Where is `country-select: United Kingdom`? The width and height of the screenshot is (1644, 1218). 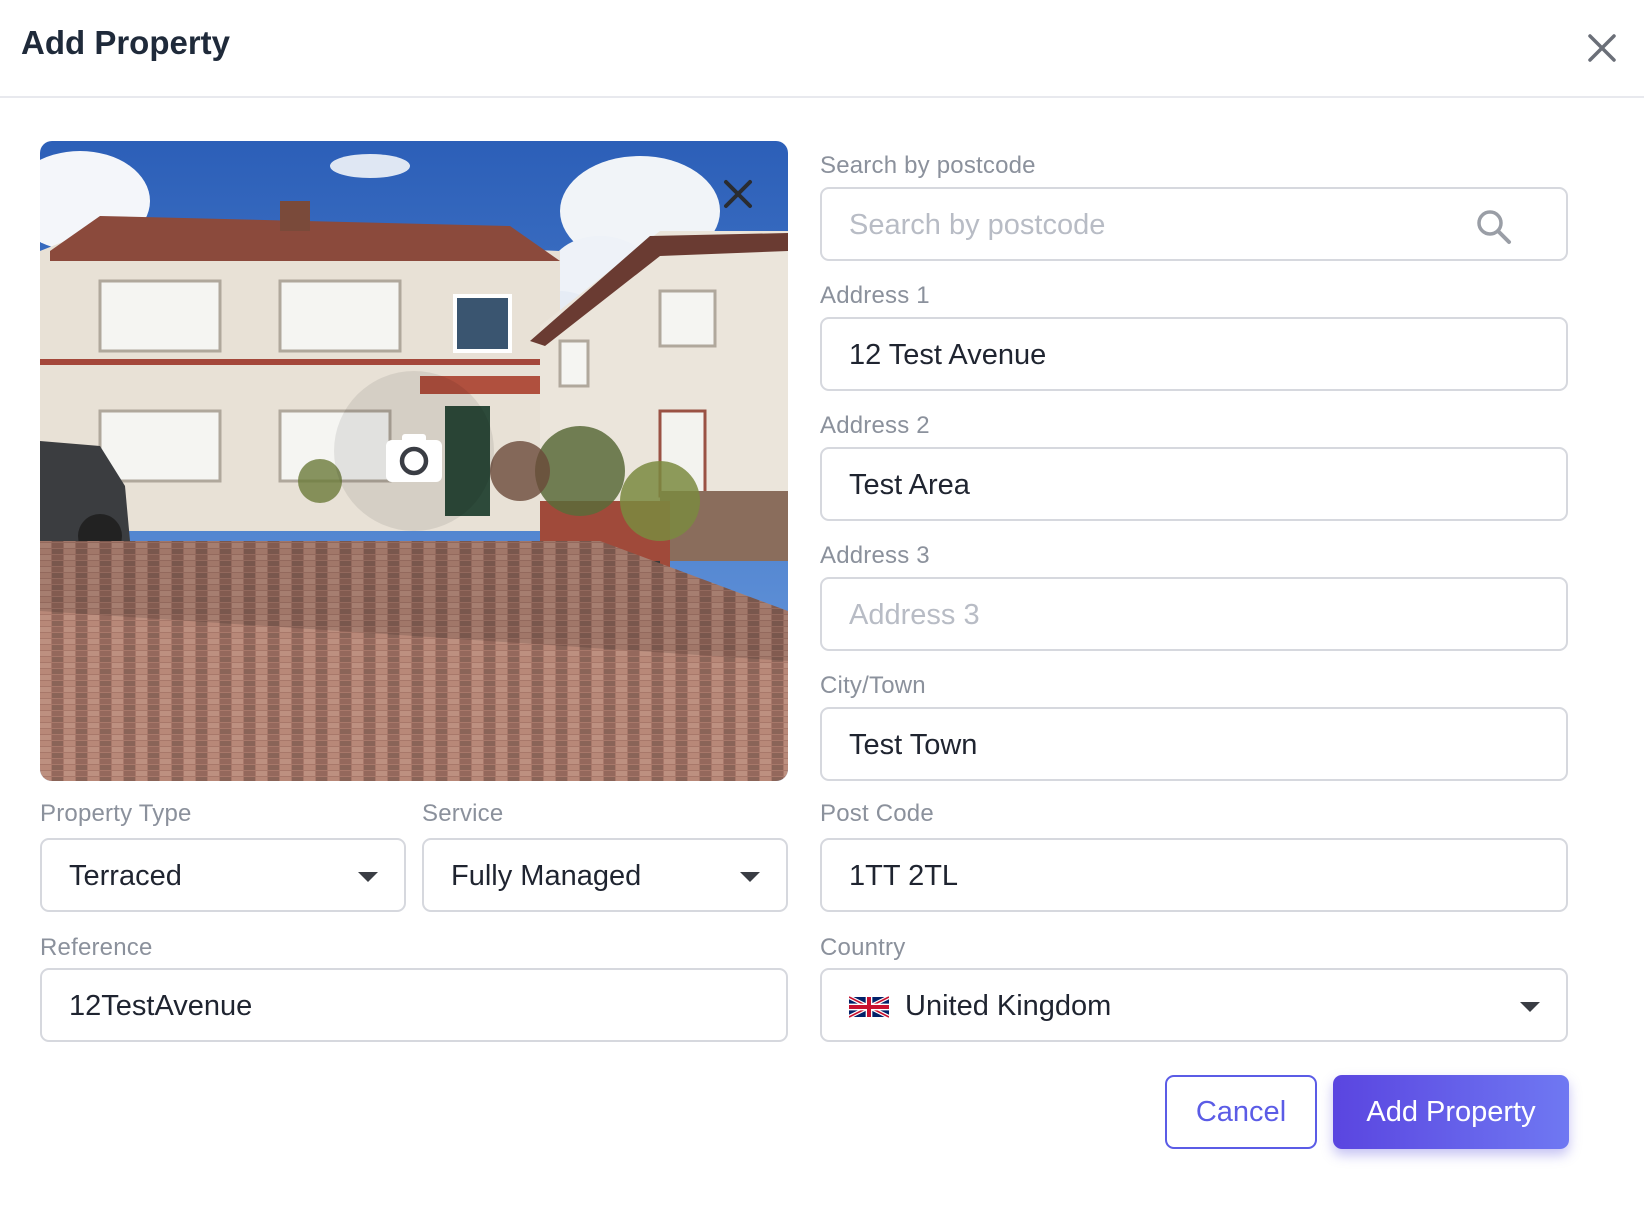
country-select: United Kingdom is located at coordinates (1194, 1005).